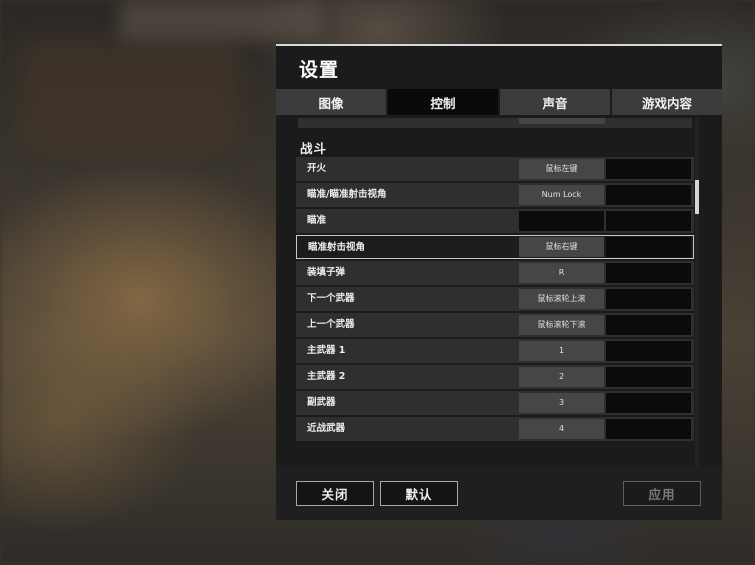 Image resolution: width=755 pixels, height=565 pixels. Describe the element at coordinates (331, 102) in the screenshot. I see `tab-graphics: 图像` at that location.